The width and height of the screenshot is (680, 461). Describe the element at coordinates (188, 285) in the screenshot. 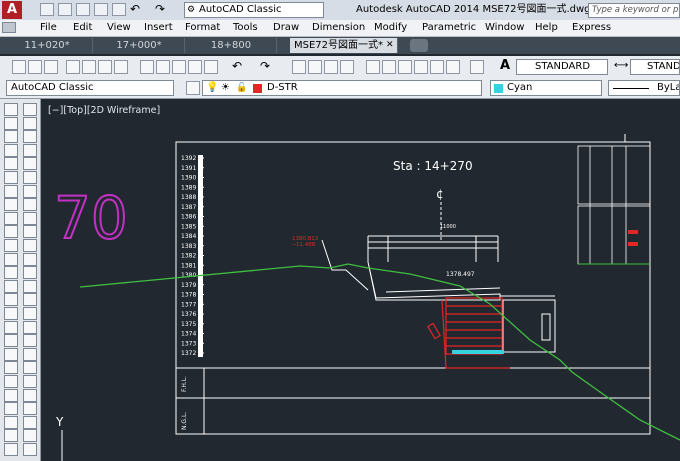

I see `elevation-tick-label: 1379` at that location.